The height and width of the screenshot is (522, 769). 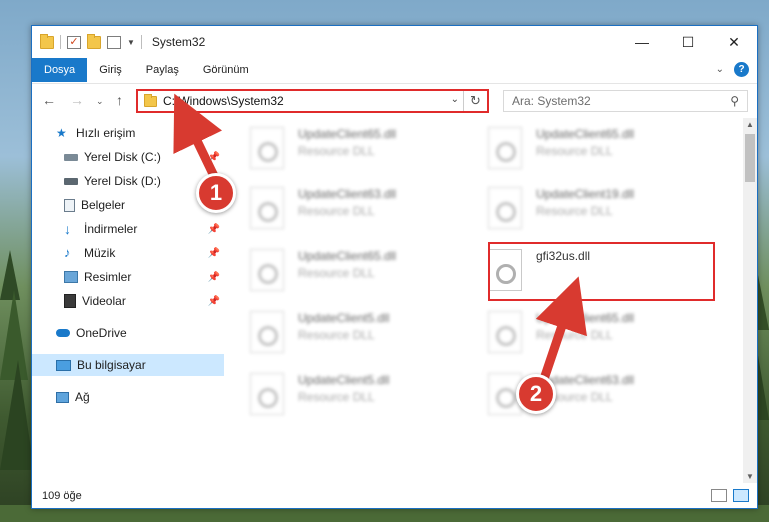 I want to click on star-icon: ★, so click(x=61, y=133).